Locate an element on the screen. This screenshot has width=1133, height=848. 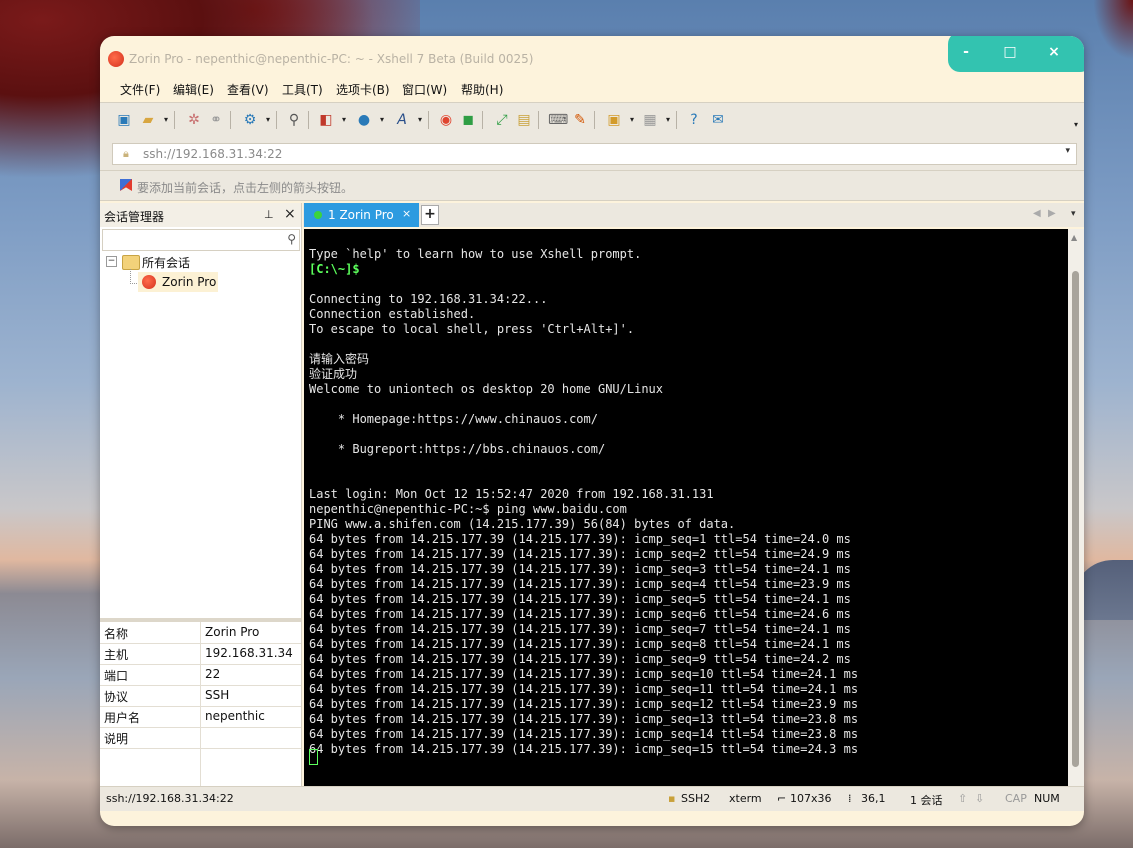
font-icon: A is located at coordinates (402, 120).